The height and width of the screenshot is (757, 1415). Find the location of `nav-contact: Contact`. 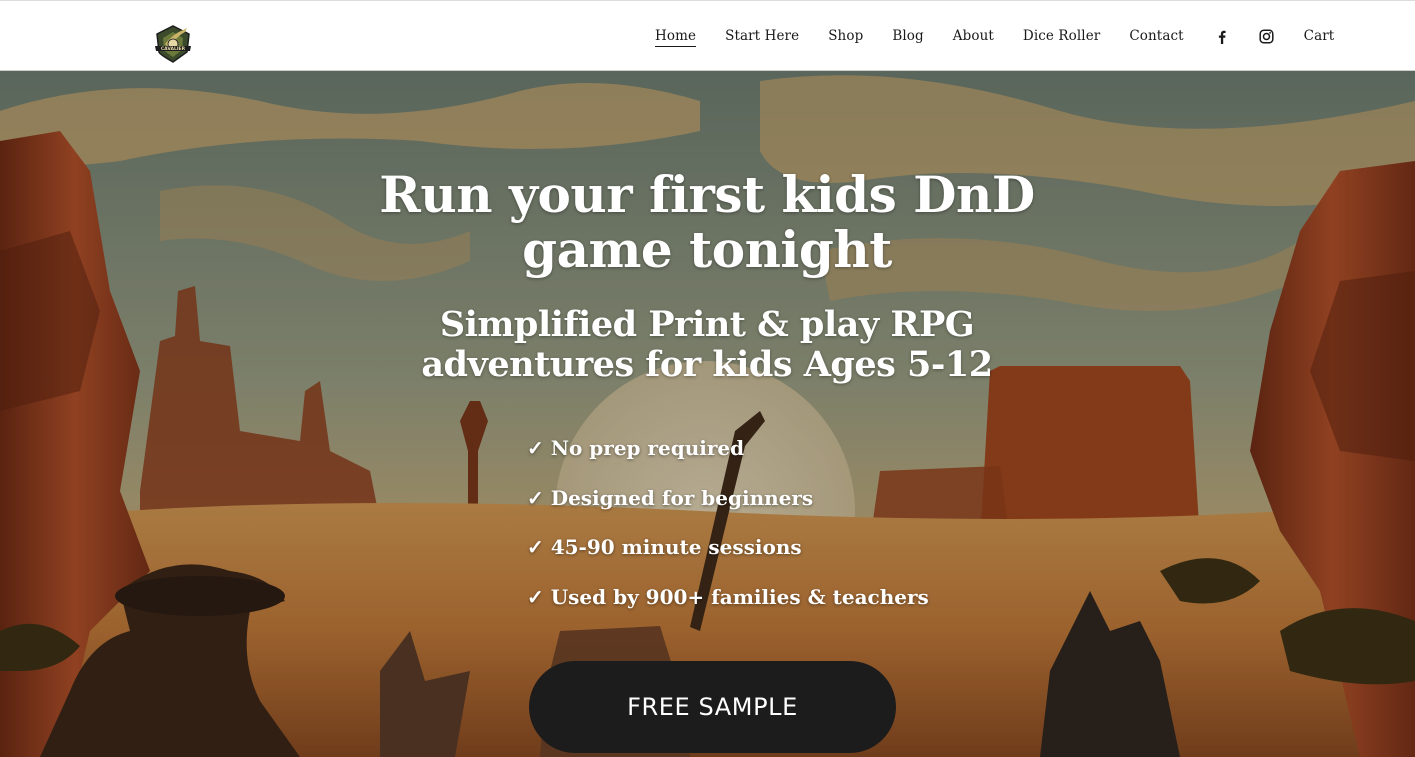

nav-contact: Contact is located at coordinates (1156, 36).